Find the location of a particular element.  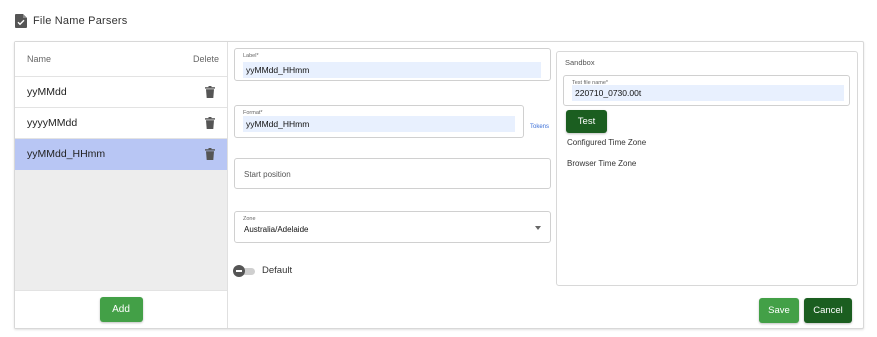

add-button: Add is located at coordinates (121, 309).